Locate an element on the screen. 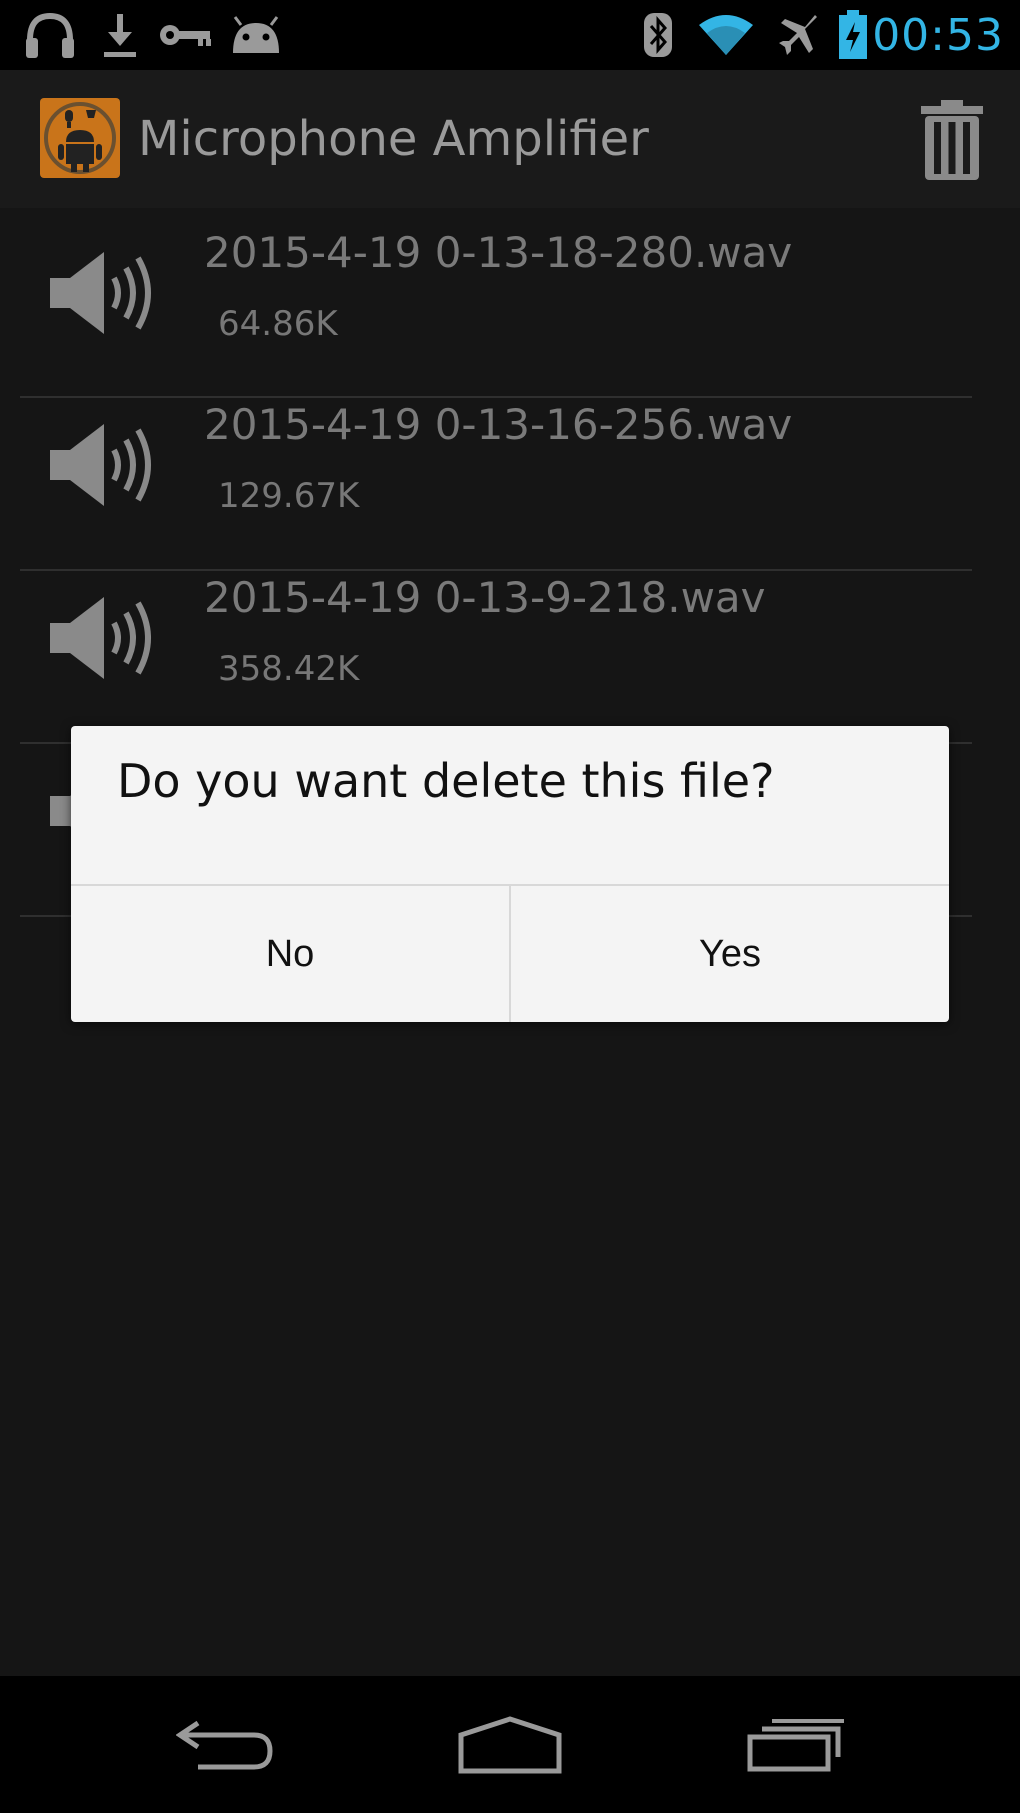 This screenshot has width=1020, height=1813. navigation-bar is located at coordinates (510, 1744).